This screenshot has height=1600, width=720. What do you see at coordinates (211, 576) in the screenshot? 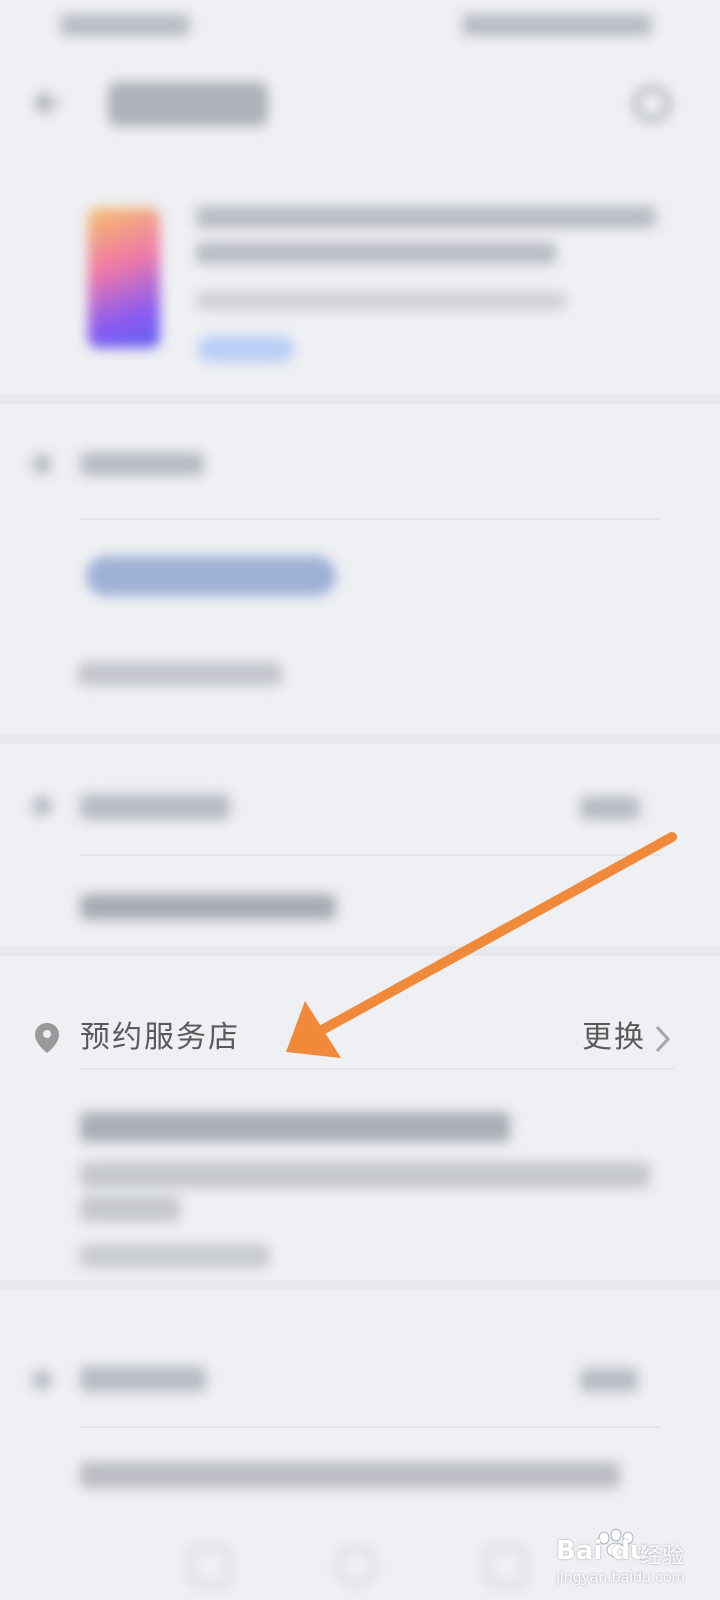
I see `selected-option-pill` at bounding box center [211, 576].